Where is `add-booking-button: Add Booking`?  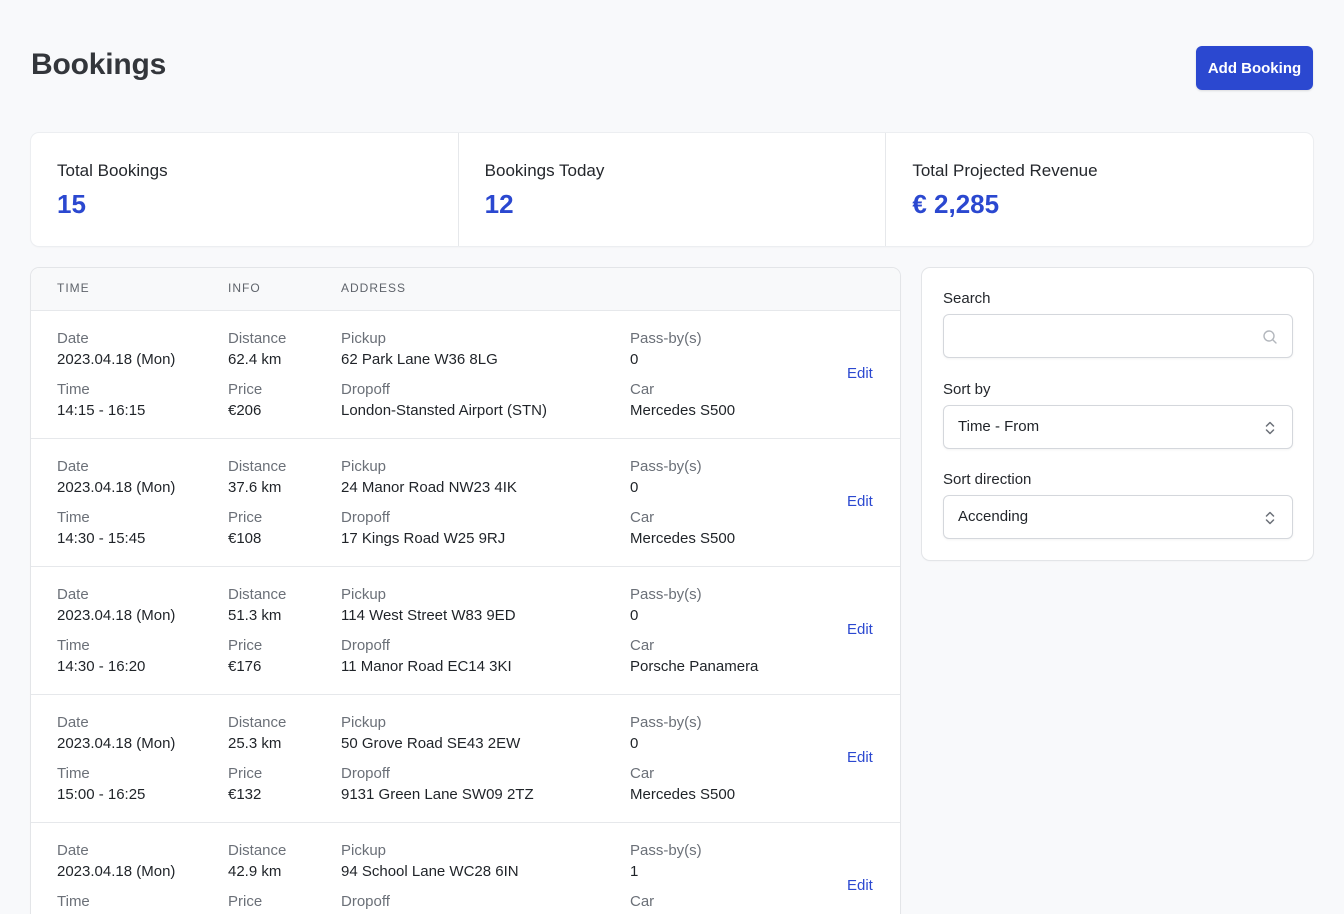
add-booking-button: Add Booking is located at coordinates (1254, 68).